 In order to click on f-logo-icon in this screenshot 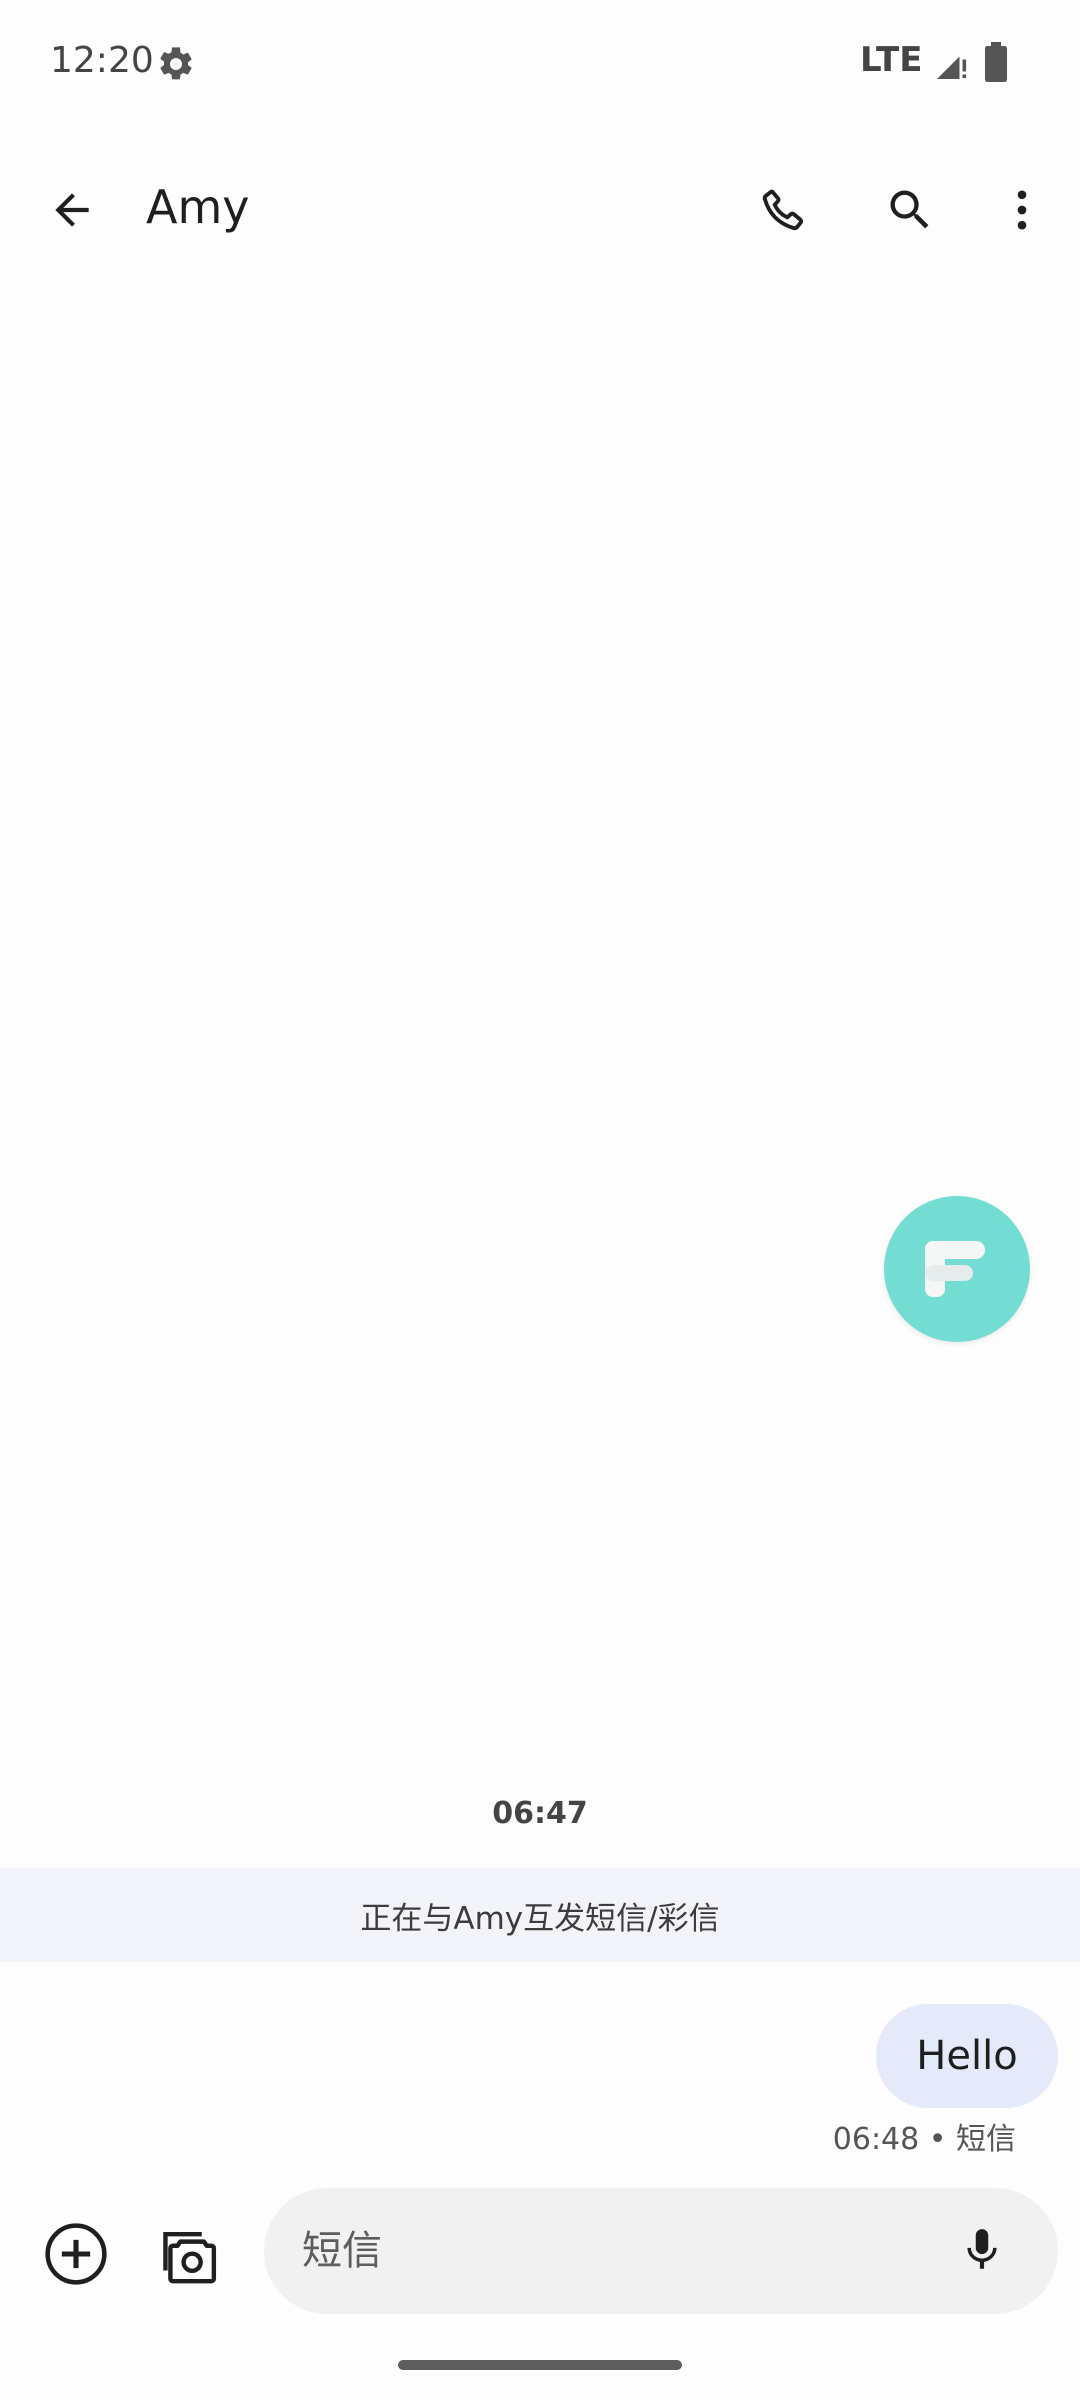, I will do `click(955, 1269)`.